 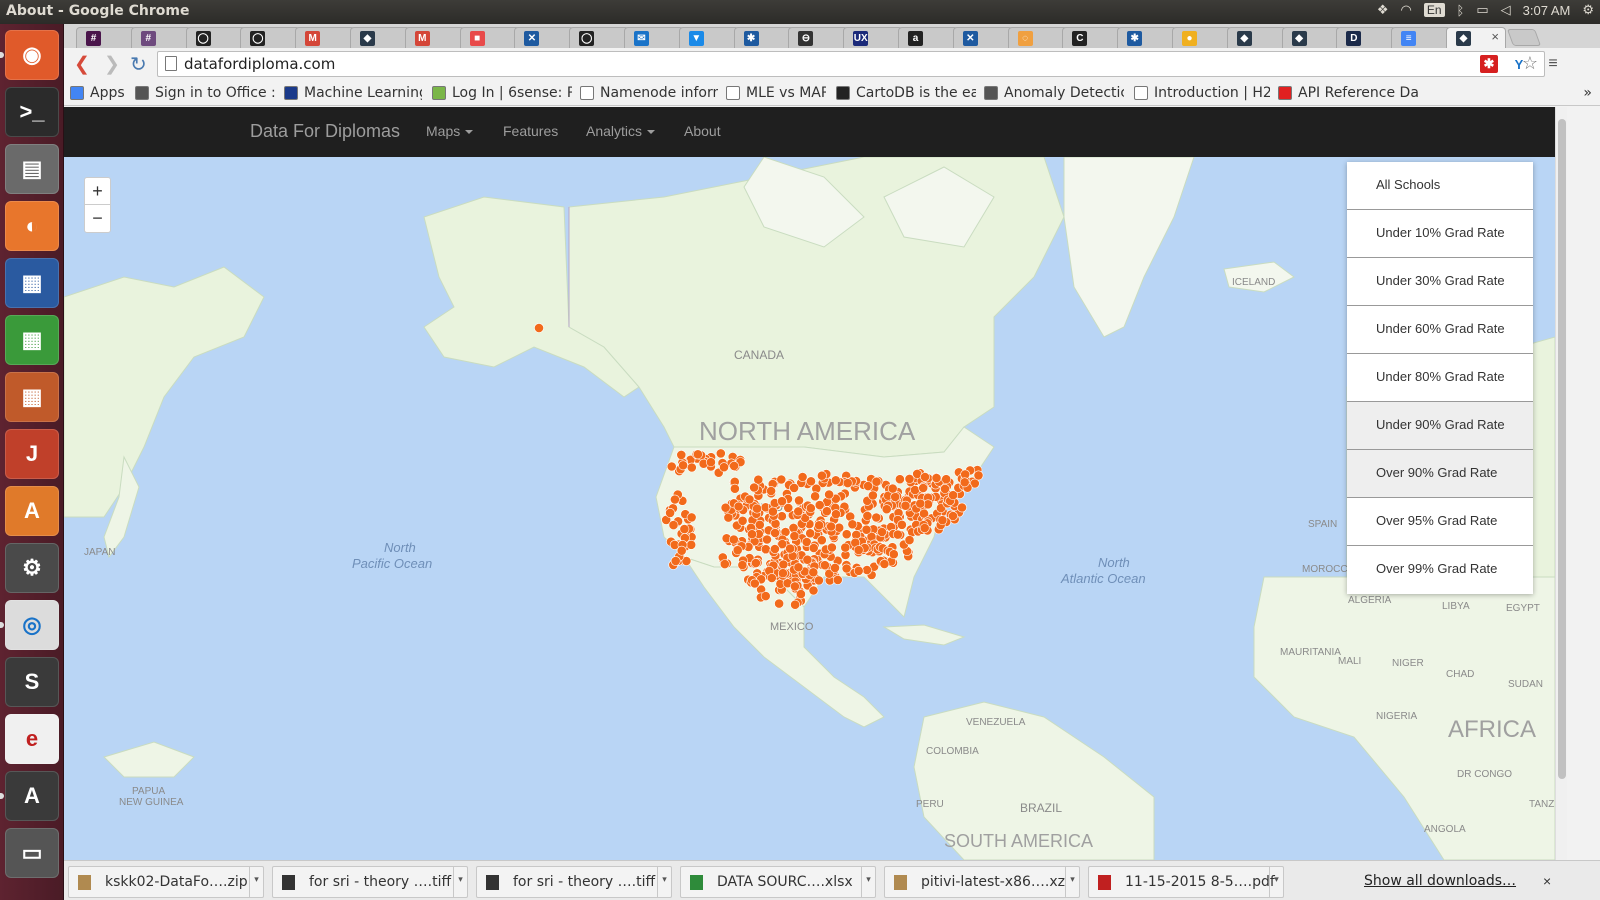 What do you see at coordinates (32, 682) in the screenshot?
I see `sublime-text-icon: S` at bounding box center [32, 682].